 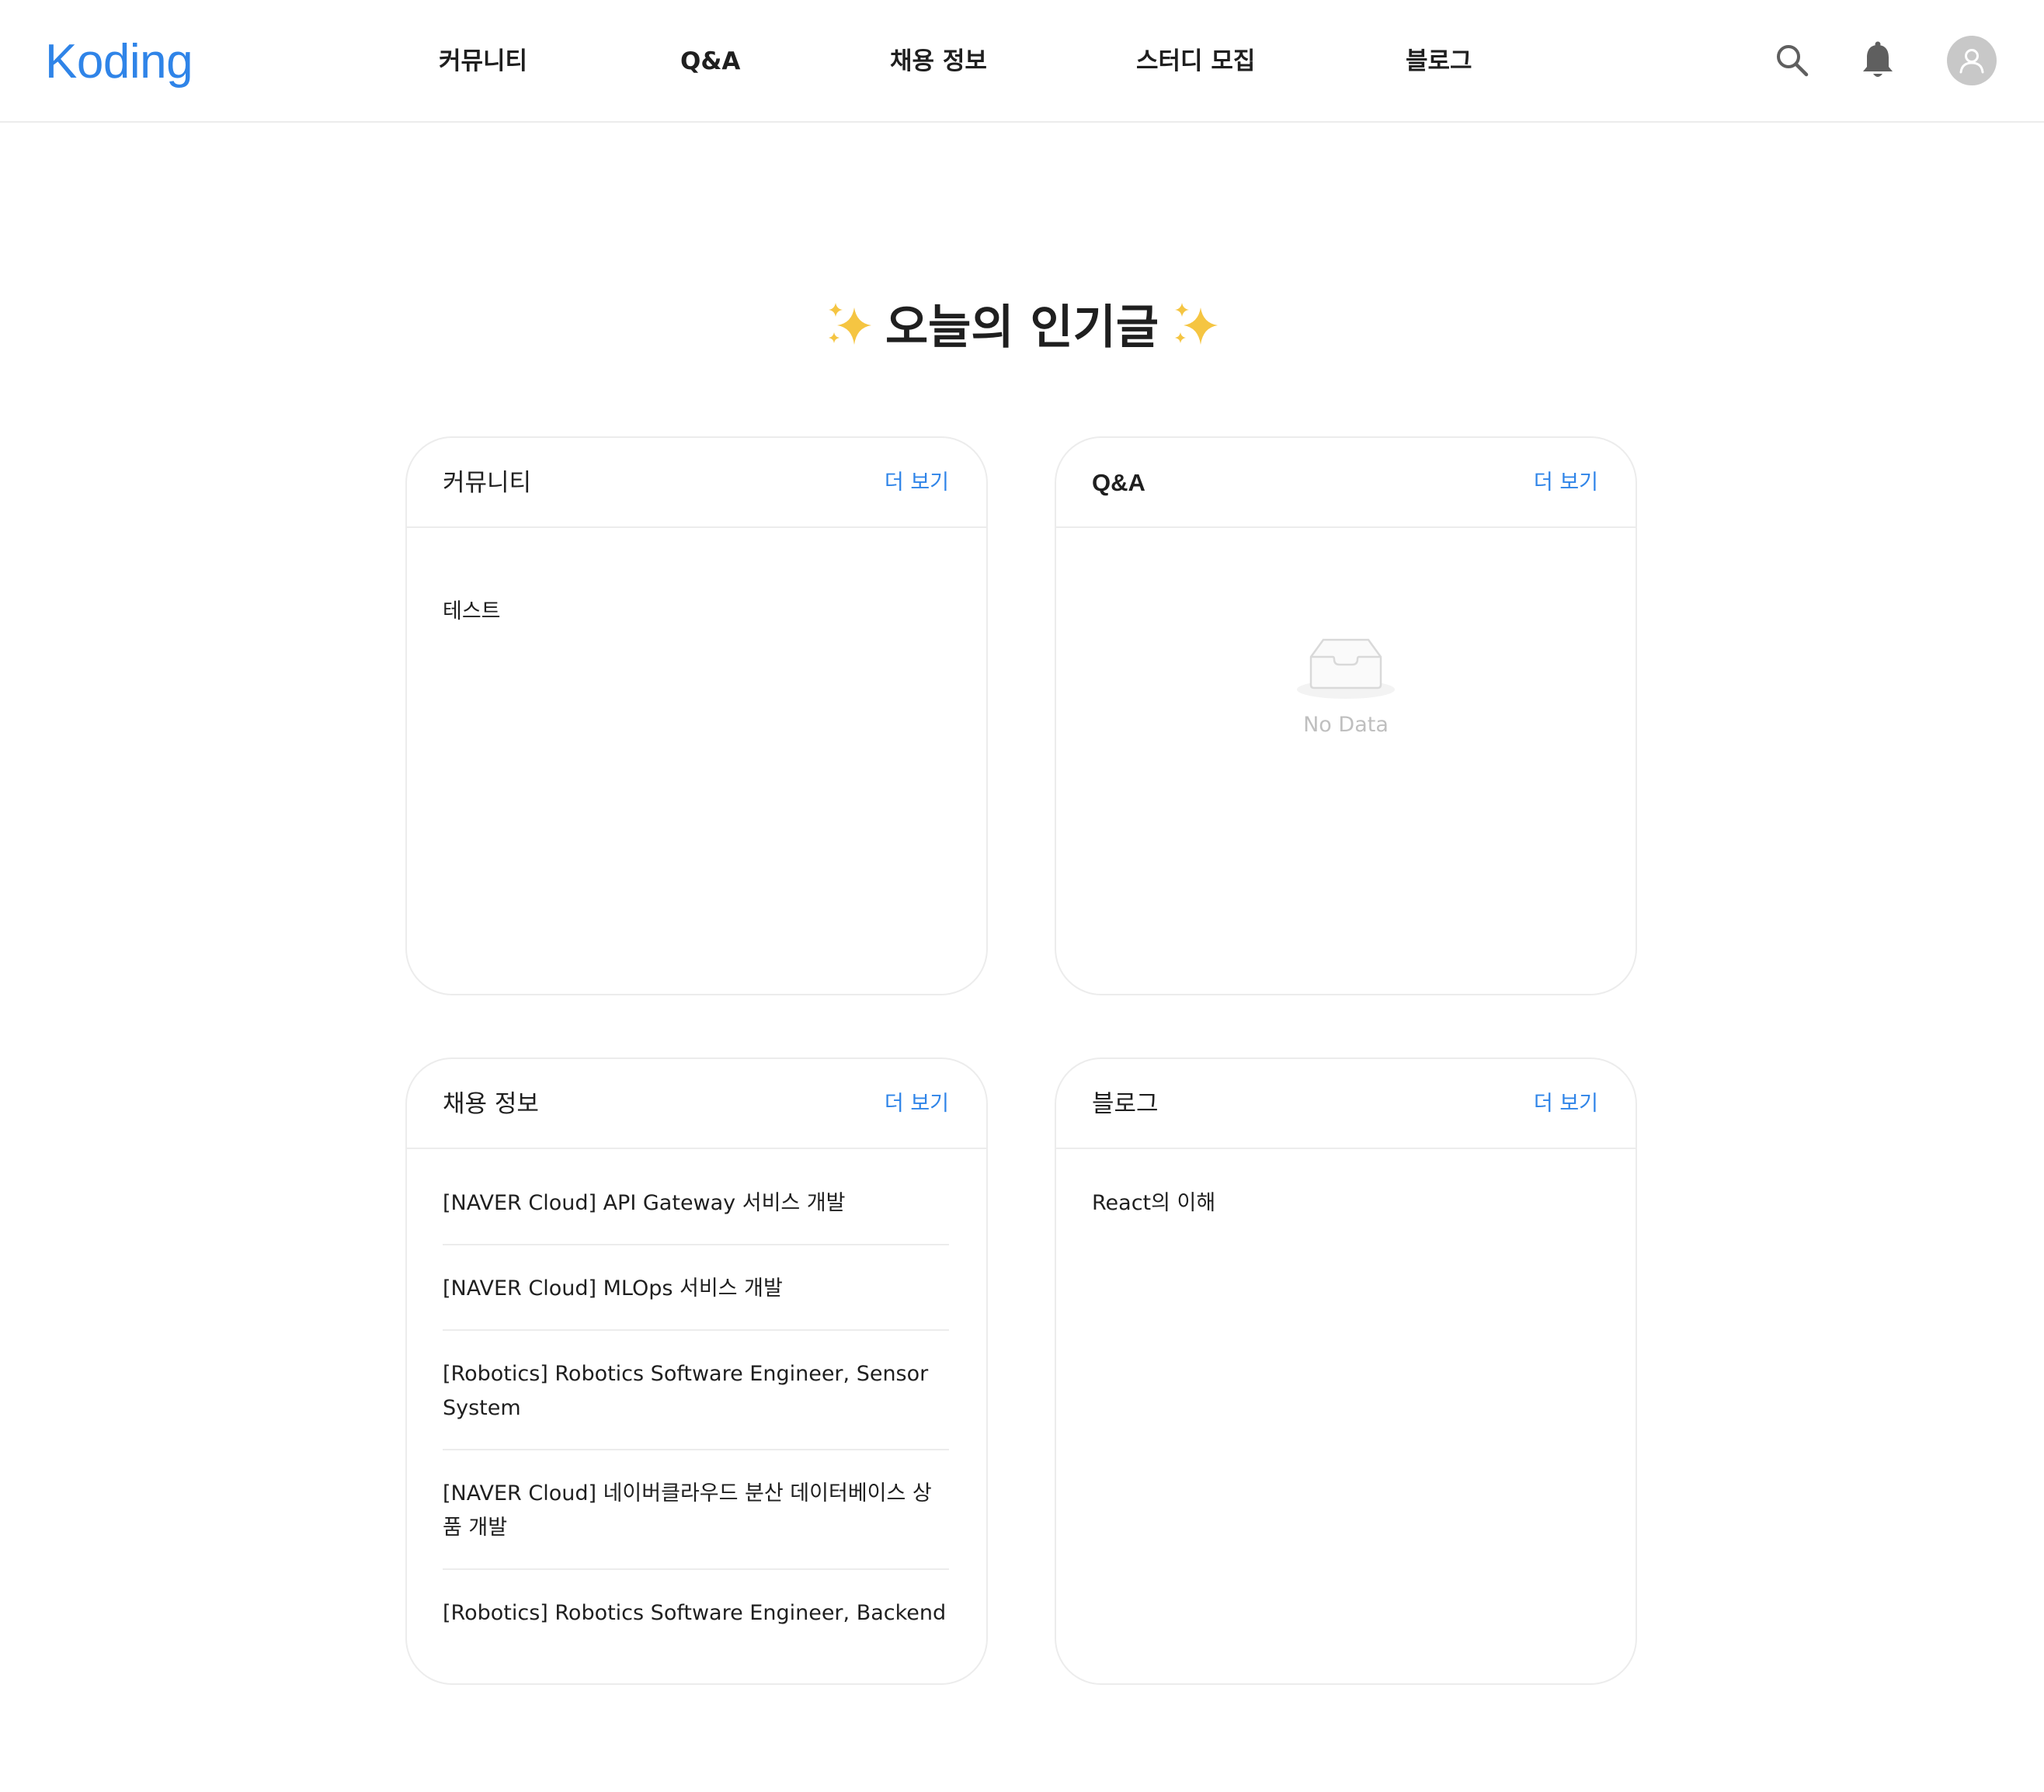 I want to click on inbox-icon, so click(x=1345, y=669).